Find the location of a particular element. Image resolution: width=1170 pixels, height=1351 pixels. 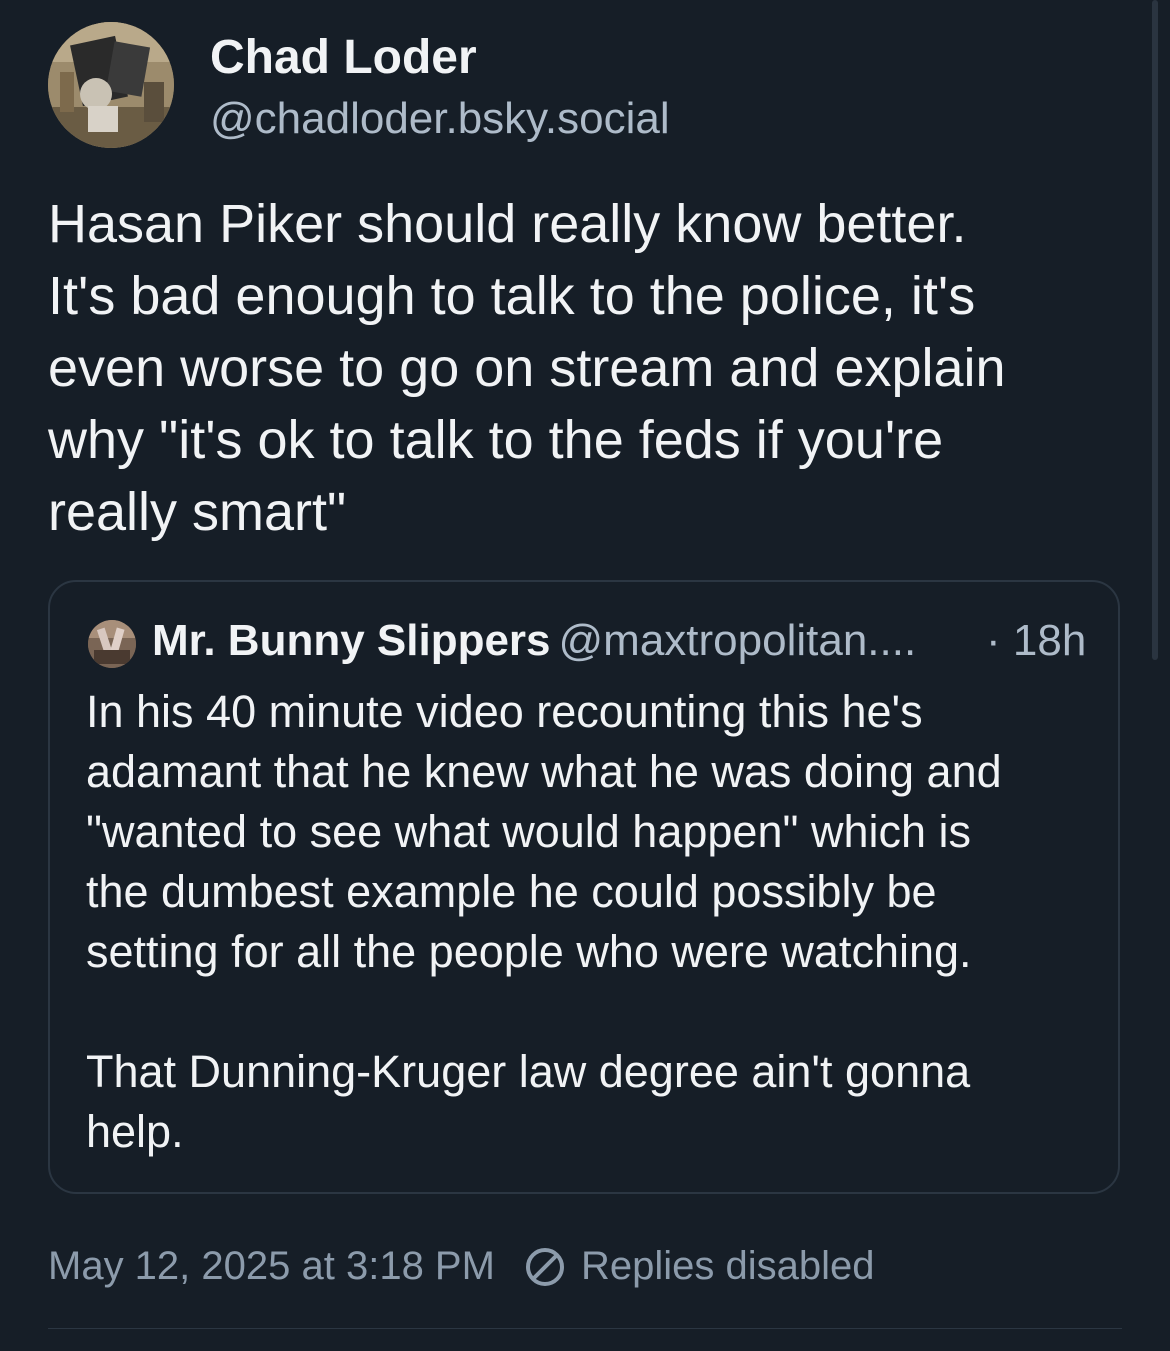

author-name: Chad Loder is located at coordinates (343, 57).